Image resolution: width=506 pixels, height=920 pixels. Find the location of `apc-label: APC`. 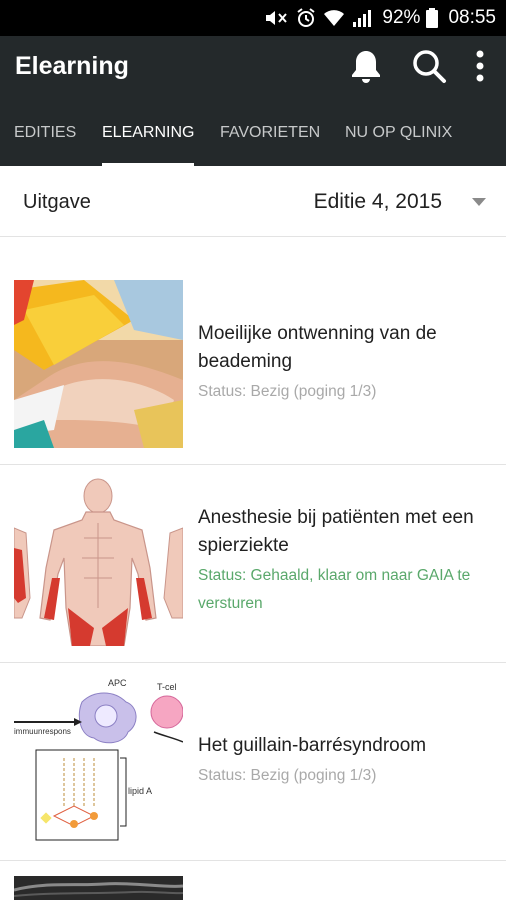

apc-label: APC is located at coordinates (117, 683).